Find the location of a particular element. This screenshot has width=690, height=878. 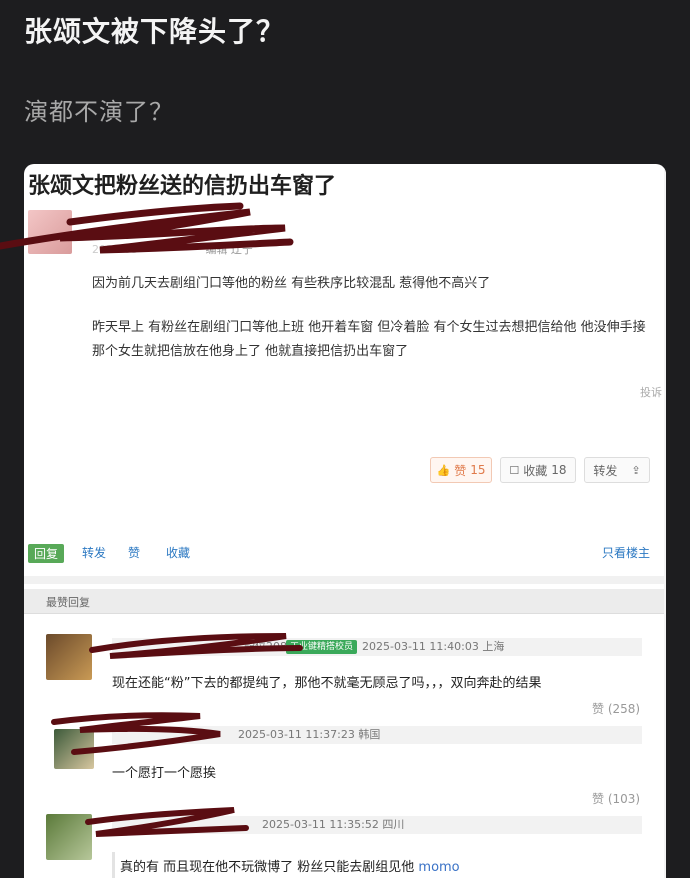

post-body-line-3: 那个女生就把信放在他身上了 他就直接把信扔出车窗了 is located at coordinates (250, 351).